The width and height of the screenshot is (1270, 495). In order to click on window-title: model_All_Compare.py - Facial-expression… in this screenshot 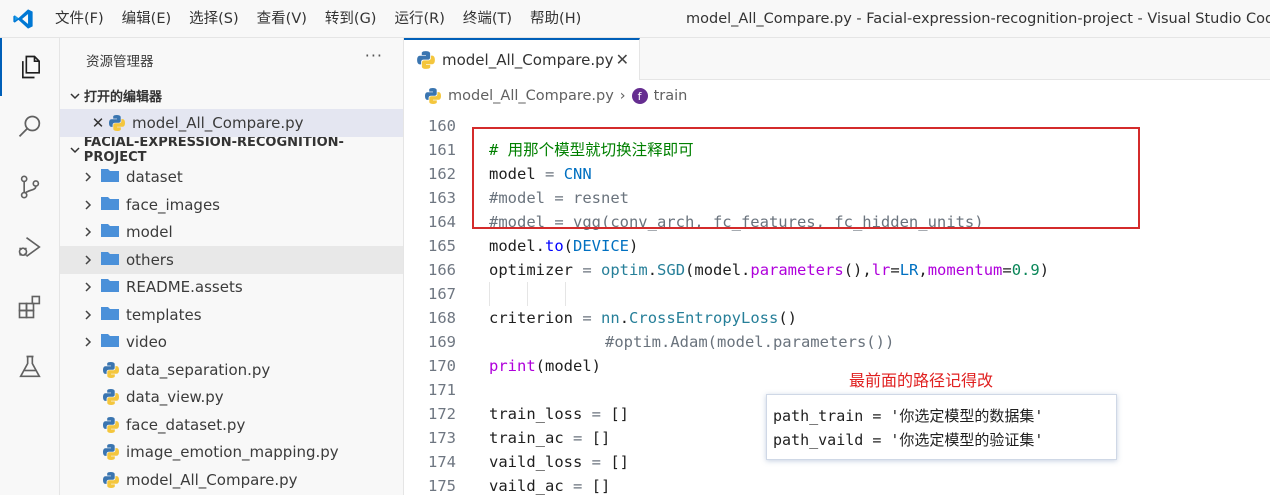, I will do `click(978, 19)`.